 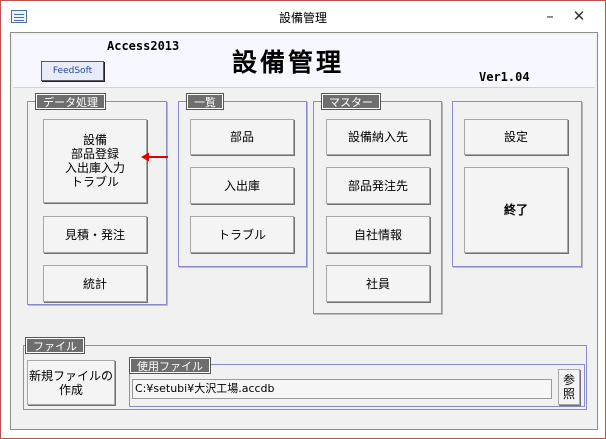 What do you see at coordinates (242, 185) in the screenshot?
I see `inout-list-button: 入出庫` at bounding box center [242, 185].